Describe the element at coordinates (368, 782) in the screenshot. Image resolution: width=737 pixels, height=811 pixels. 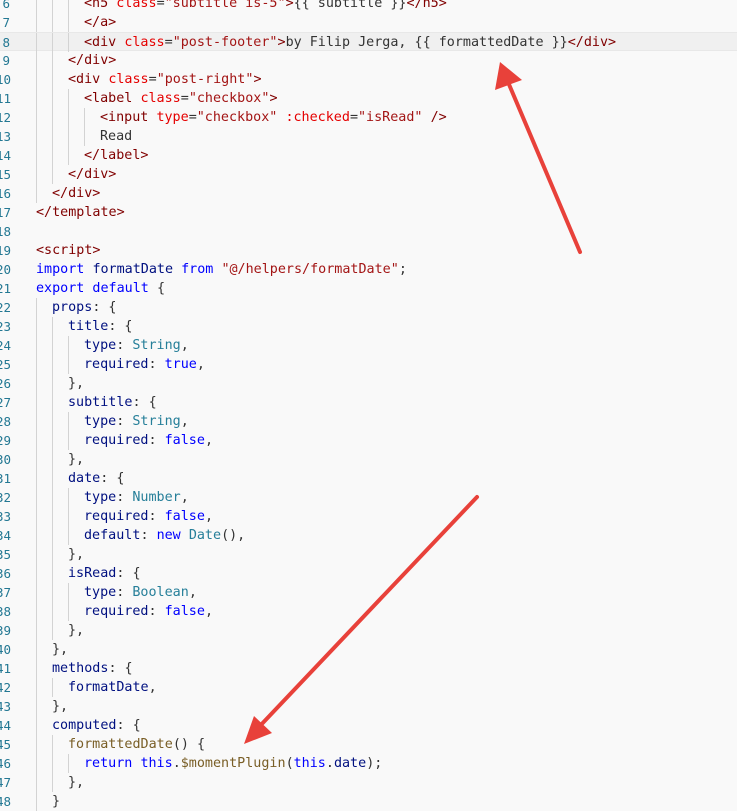
I see `code-line: 47},` at that location.